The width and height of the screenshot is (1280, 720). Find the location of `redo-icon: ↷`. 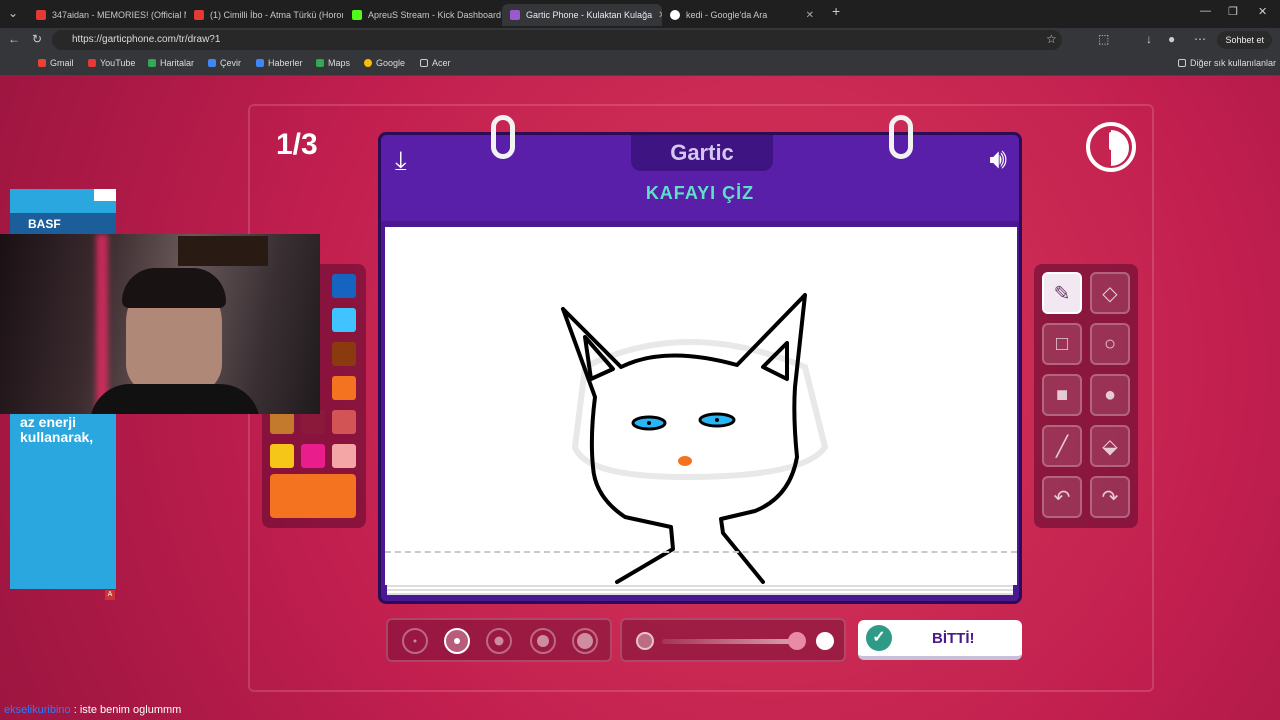

redo-icon: ↷ is located at coordinates (1110, 497).